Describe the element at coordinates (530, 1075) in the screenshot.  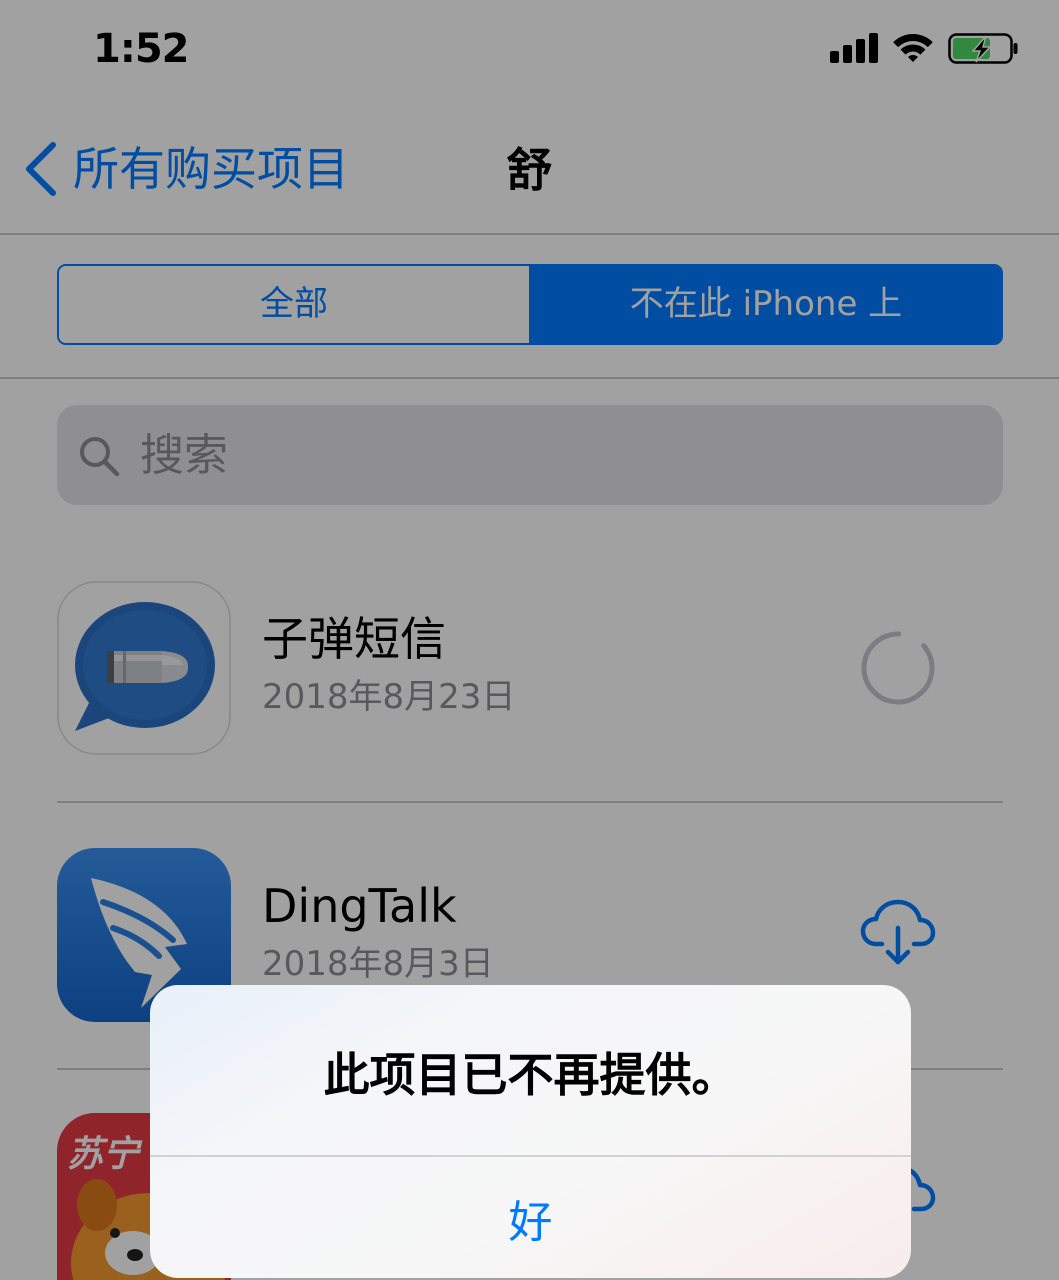
I see `alert-message: 此项目已不再提供。` at that location.